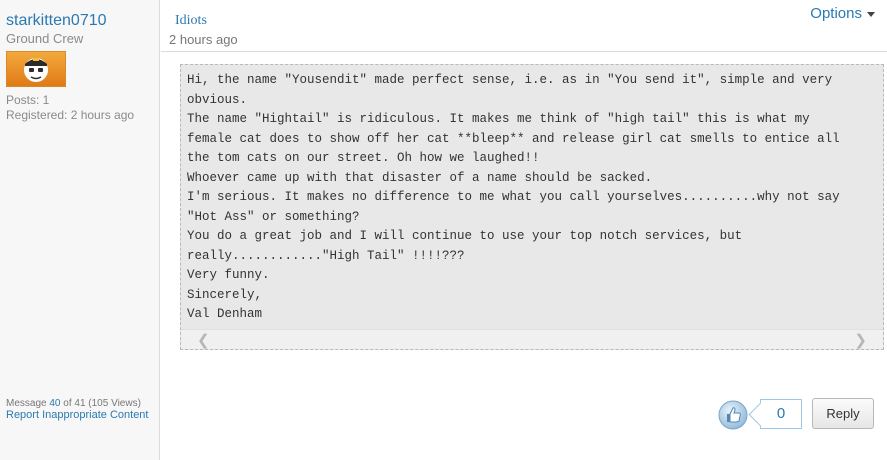 This screenshot has width=887, height=460. Describe the element at coordinates (225, 294) in the screenshot. I see `post-body-line: Sincerely,` at that location.